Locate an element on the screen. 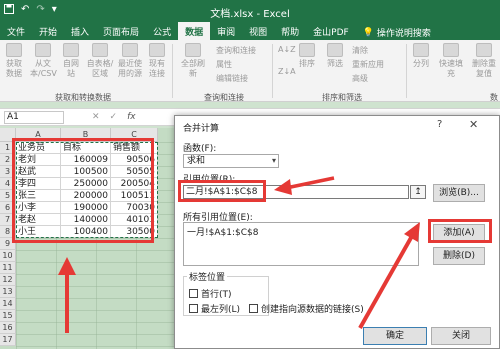 The image size is (500, 349). row-header: 4 is located at coordinates (8, 184).